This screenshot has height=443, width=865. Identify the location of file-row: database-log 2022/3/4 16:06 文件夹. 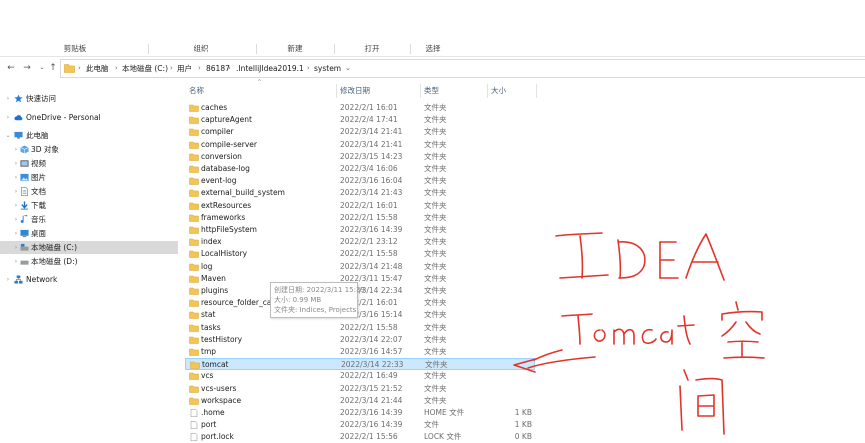
(360, 169).